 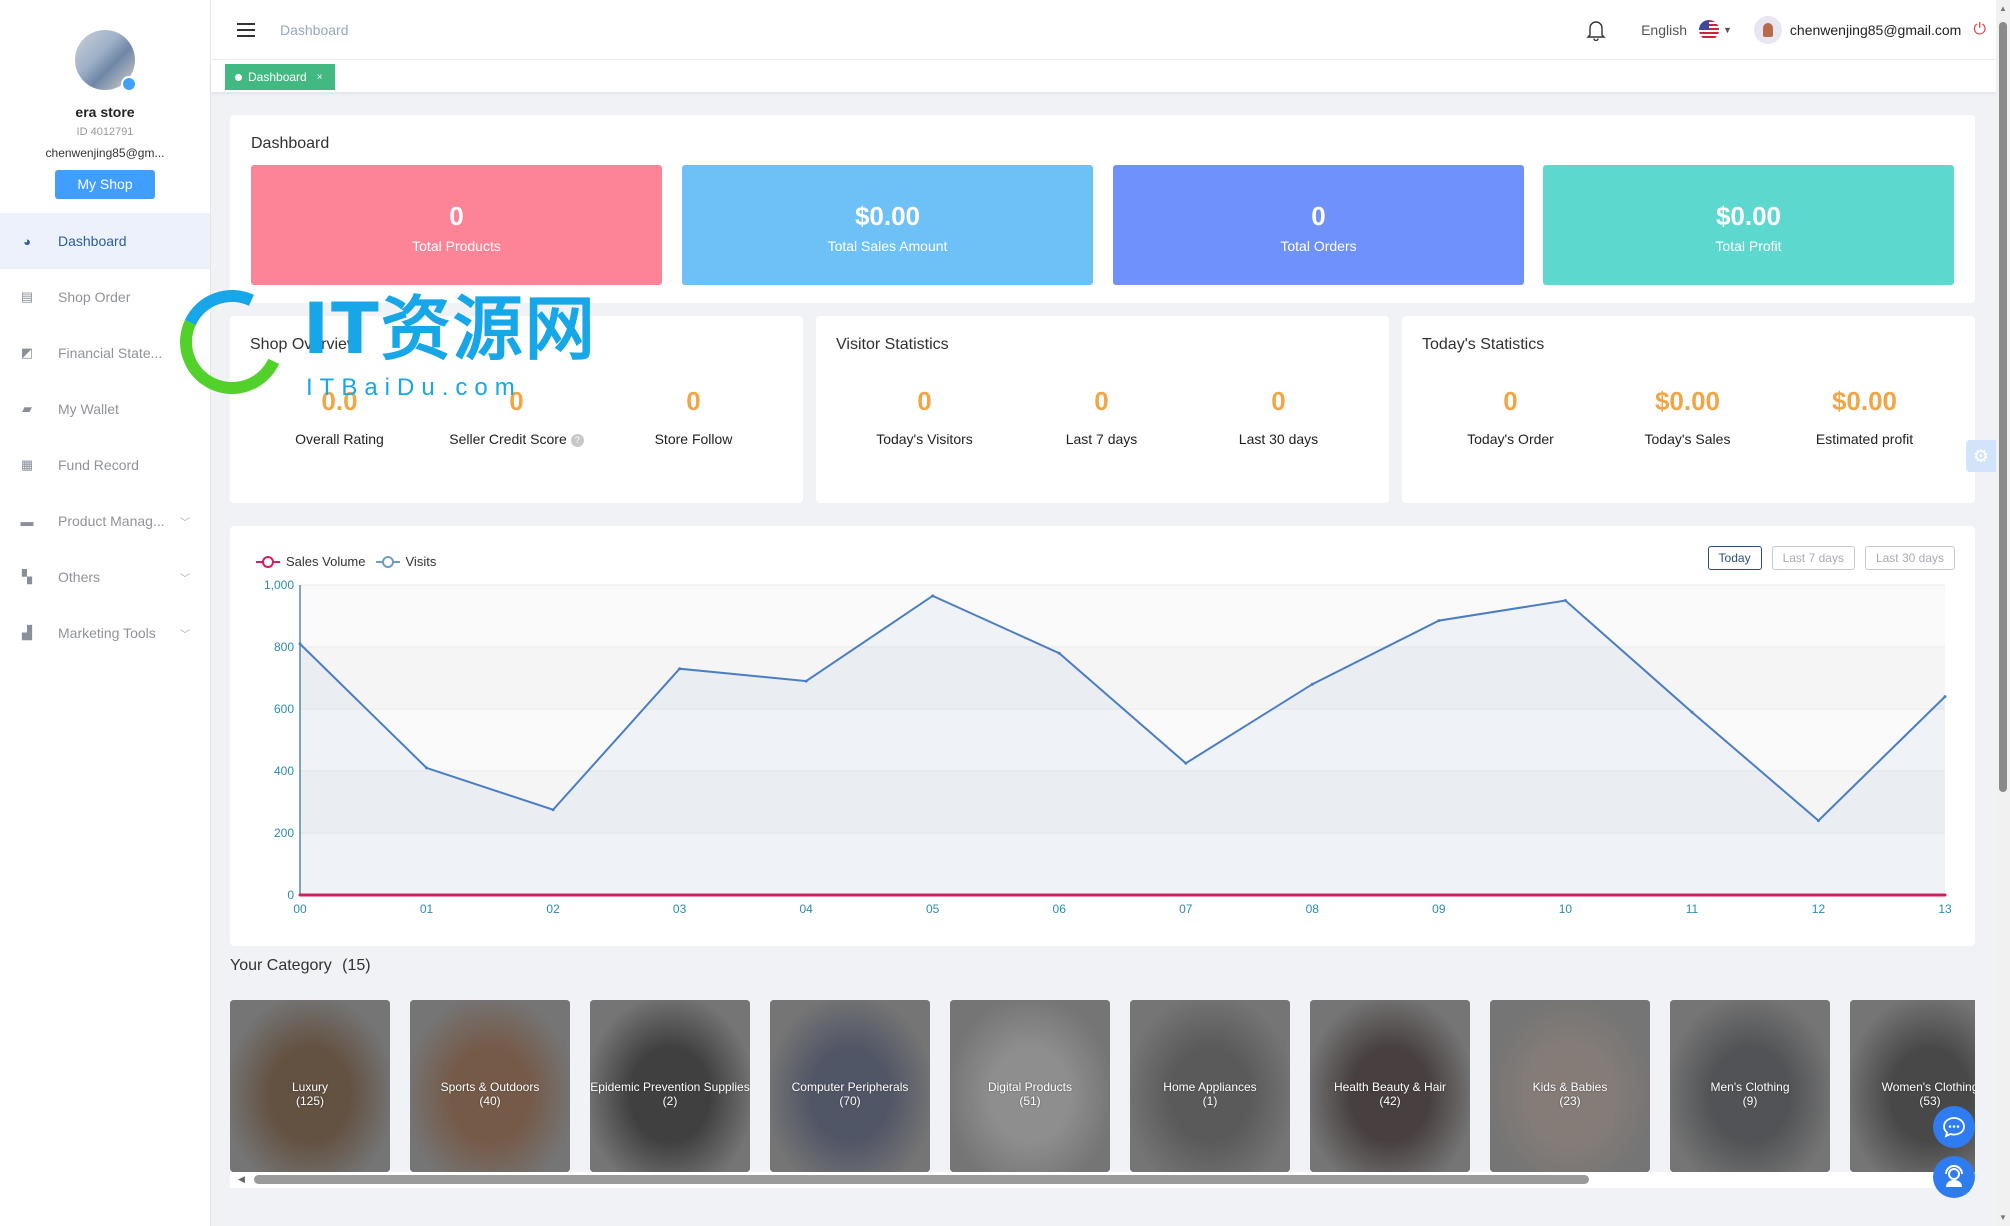 I want to click on sidebar-item-others: ▚ Others ﹀, so click(x=105, y=577).